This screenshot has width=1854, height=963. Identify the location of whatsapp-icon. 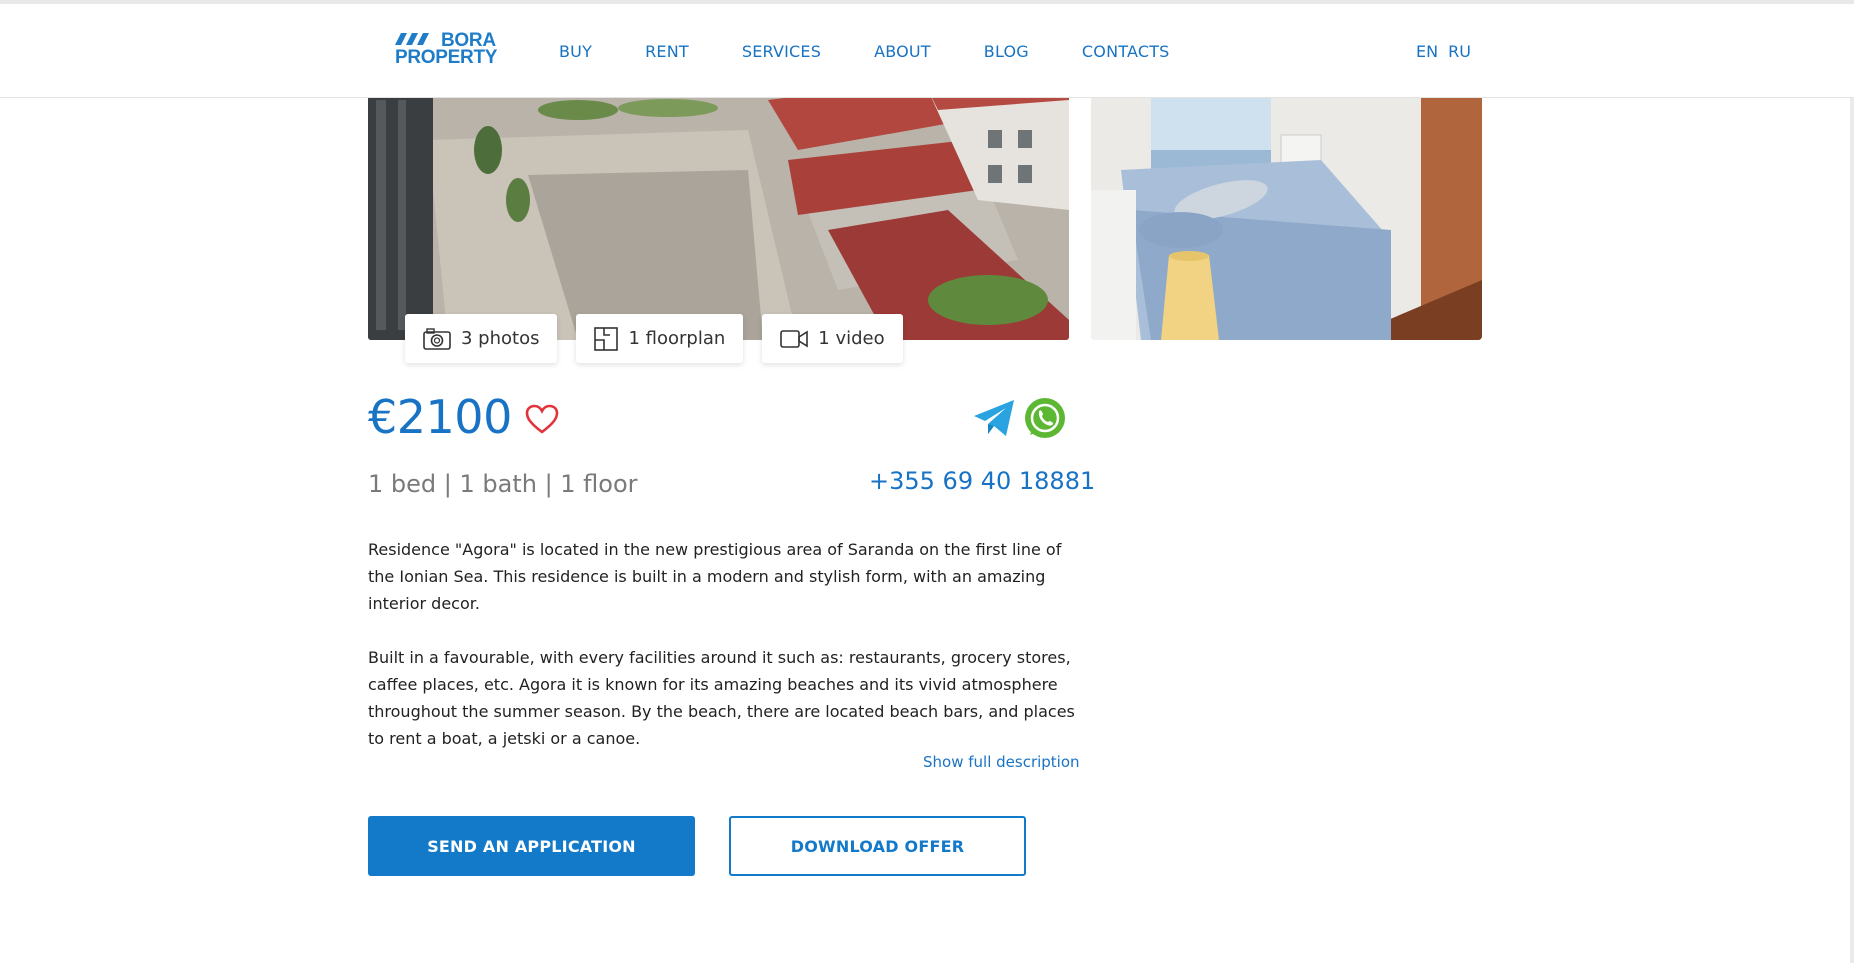
(1045, 418).